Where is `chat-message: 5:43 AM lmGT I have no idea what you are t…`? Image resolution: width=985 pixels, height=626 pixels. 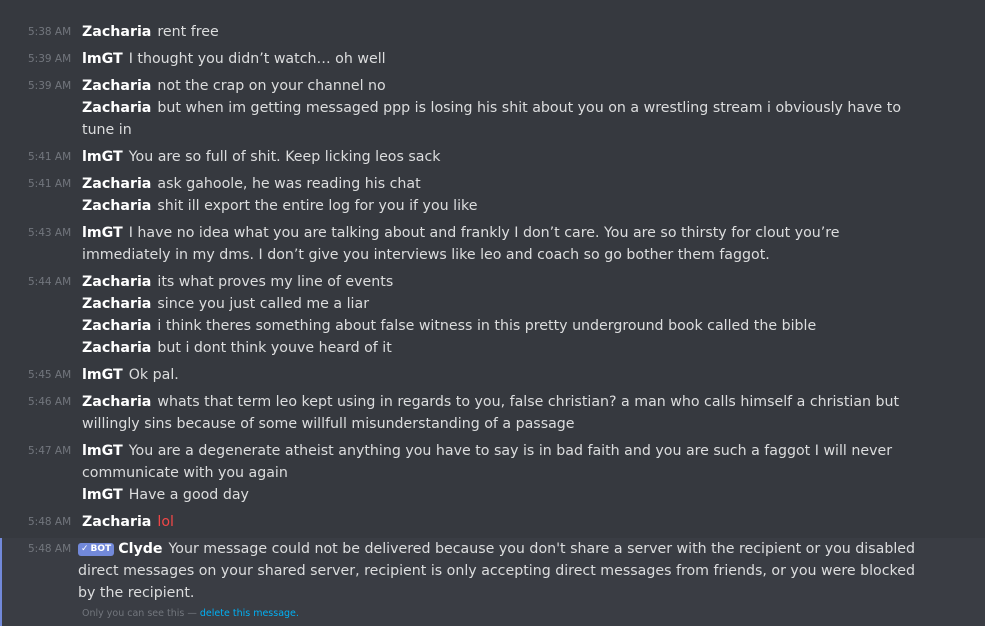
chat-message: 5:43 AM lmGT I have no idea what you are t… is located at coordinates (492, 244).